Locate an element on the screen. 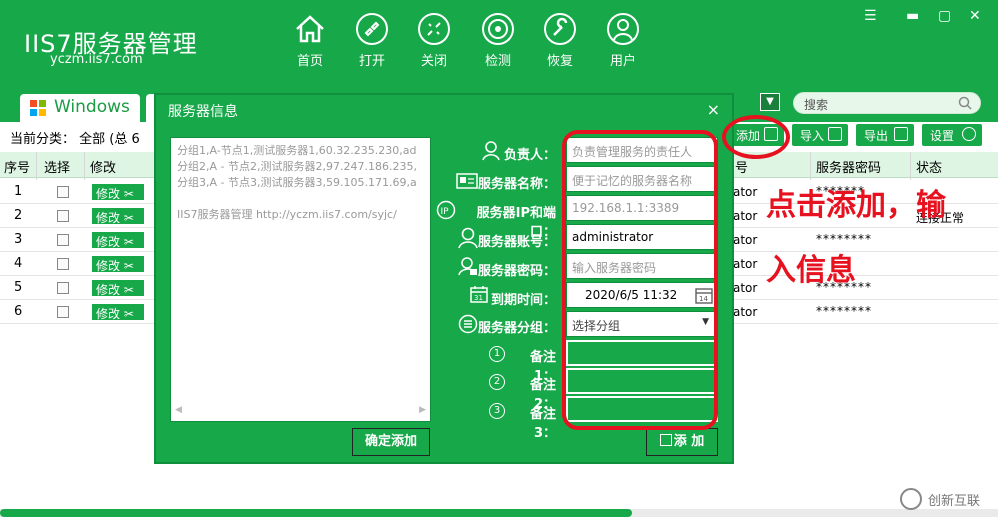  search-icon is located at coordinates (965, 103).